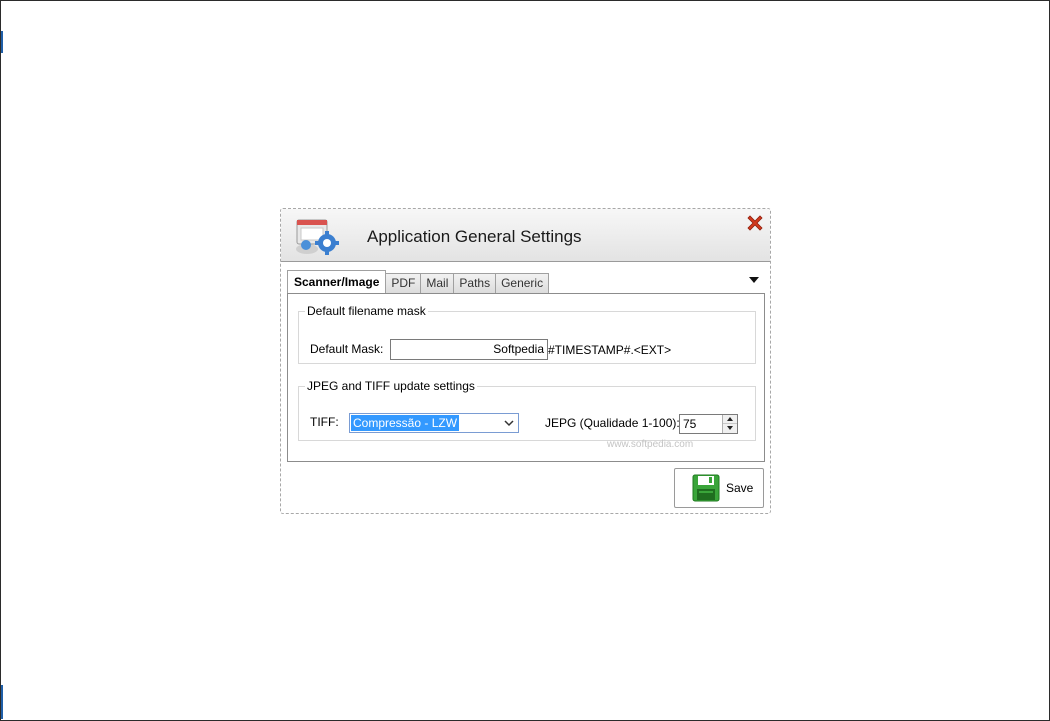 This screenshot has width=1050, height=721. Describe the element at coordinates (706, 488) in the screenshot. I see `floppy-disk-icon` at that location.